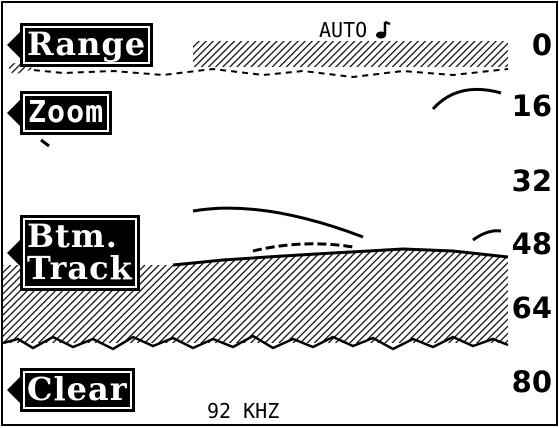 The width and height of the screenshot is (559, 428). What do you see at coordinates (45, 143) in the screenshot?
I see `fish-arch-small` at bounding box center [45, 143].